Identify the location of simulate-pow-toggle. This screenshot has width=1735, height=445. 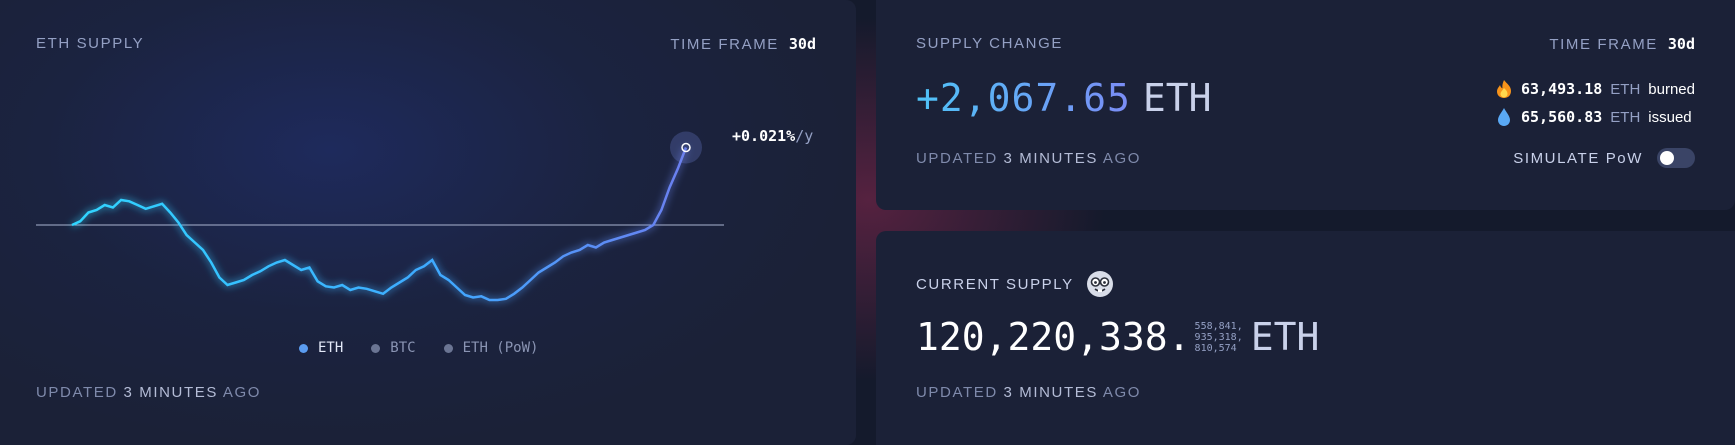
(1676, 158).